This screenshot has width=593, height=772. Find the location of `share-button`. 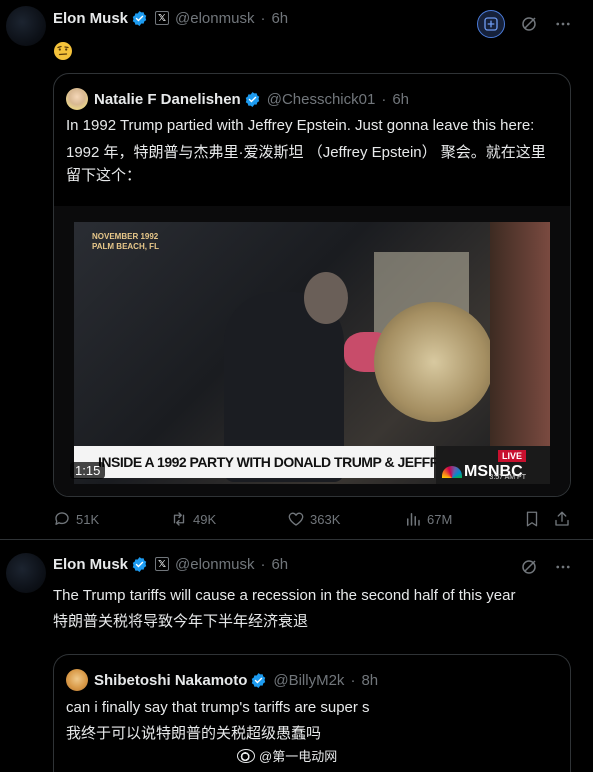

share-button is located at coordinates (562, 519).